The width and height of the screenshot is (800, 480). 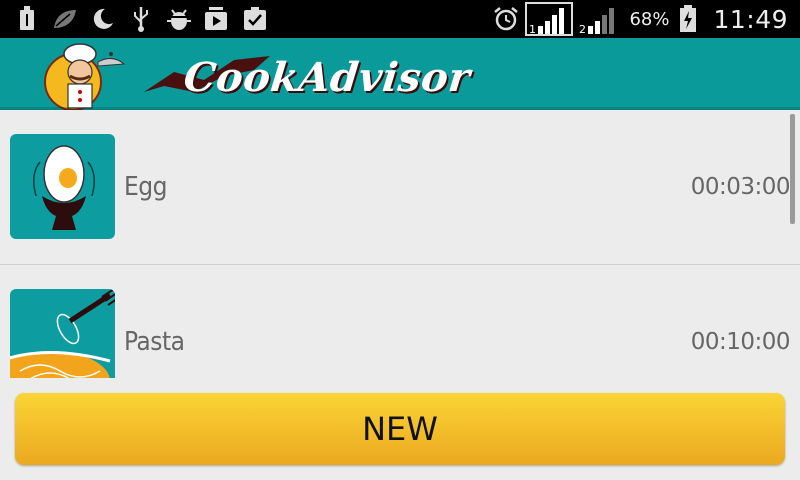 I want to click on status-bar: 1 2 68% 11:49, so click(x=400, y=19).